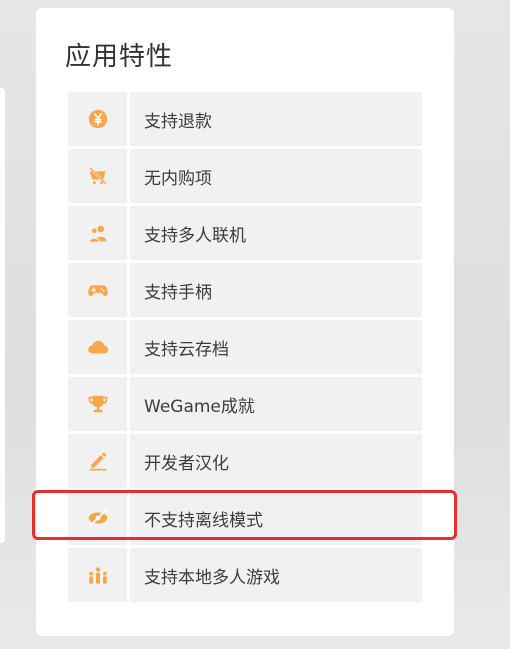 The width and height of the screenshot is (510, 649). I want to click on feature-item-achievements: WeGame成就, so click(245, 404).